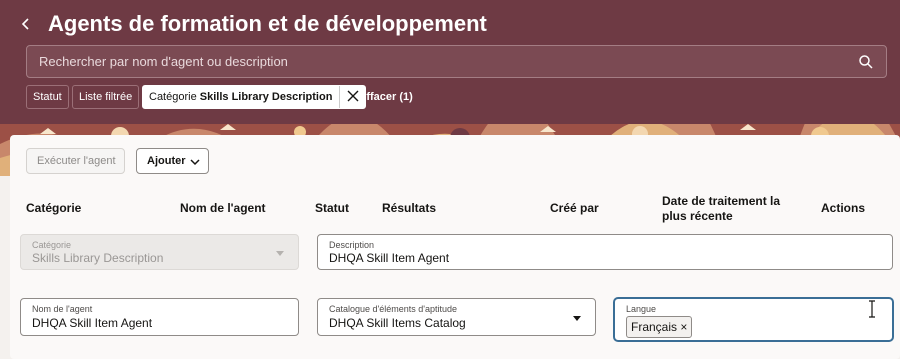 The width and height of the screenshot is (900, 359). Describe the element at coordinates (352, 245) in the screenshot. I see `description-label: Description` at that location.